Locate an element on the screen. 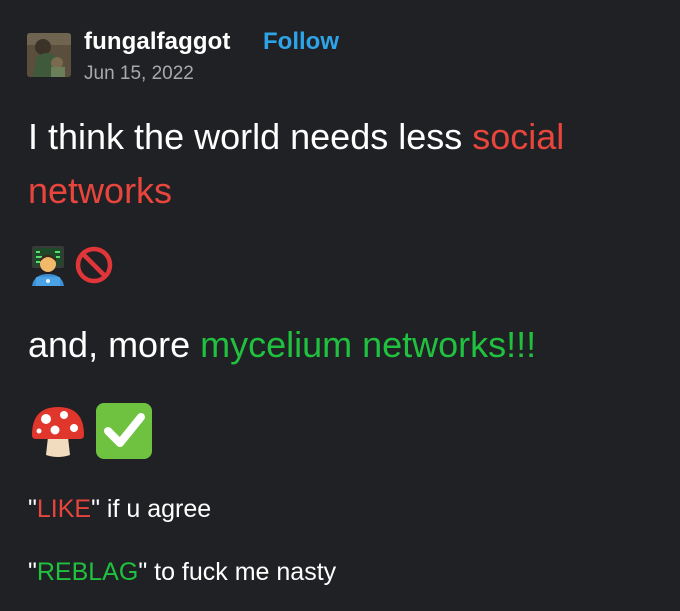 The image size is (680, 611). reblag-word: REBLAG is located at coordinates (87, 572).